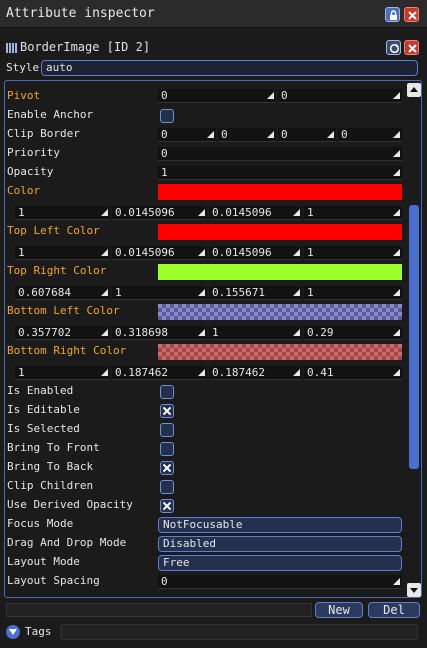 Image resolution: width=427 pixels, height=648 pixels. What do you see at coordinates (167, 411) in the screenshot?
I see `is-editable-checkbox` at bounding box center [167, 411].